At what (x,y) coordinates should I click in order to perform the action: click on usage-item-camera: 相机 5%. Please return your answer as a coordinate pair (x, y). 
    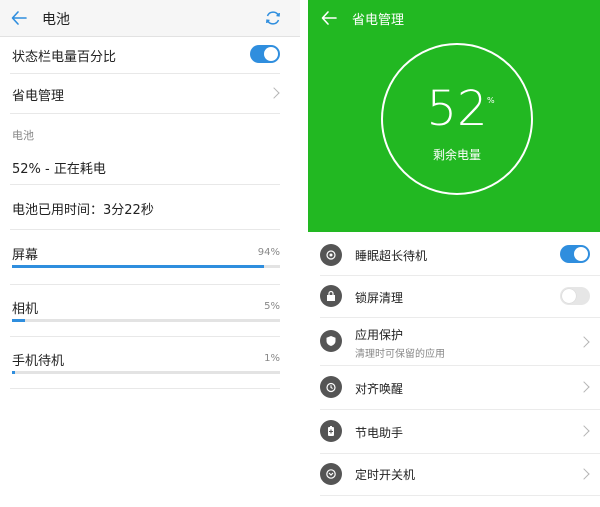
    Looking at the image, I should click on (150, 315).